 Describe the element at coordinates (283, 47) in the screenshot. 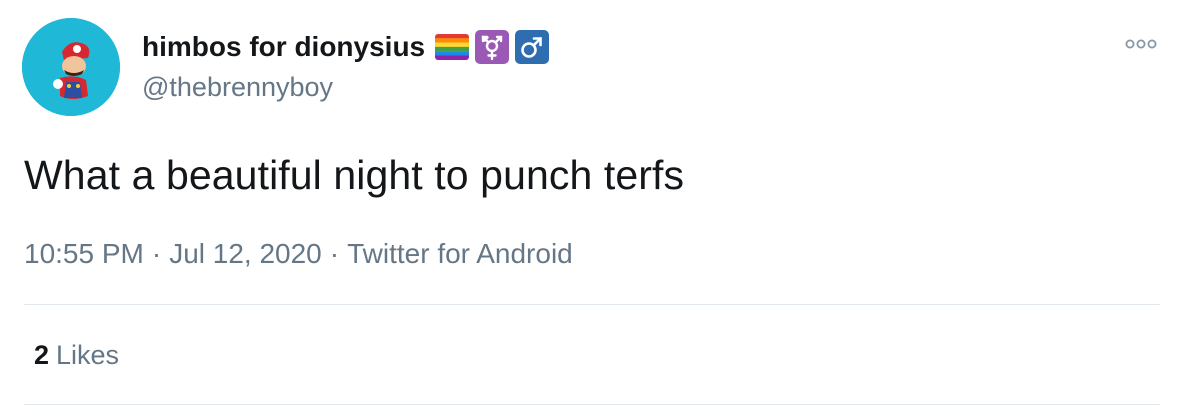

I see `display-name: himbos for dionysius` at that location.